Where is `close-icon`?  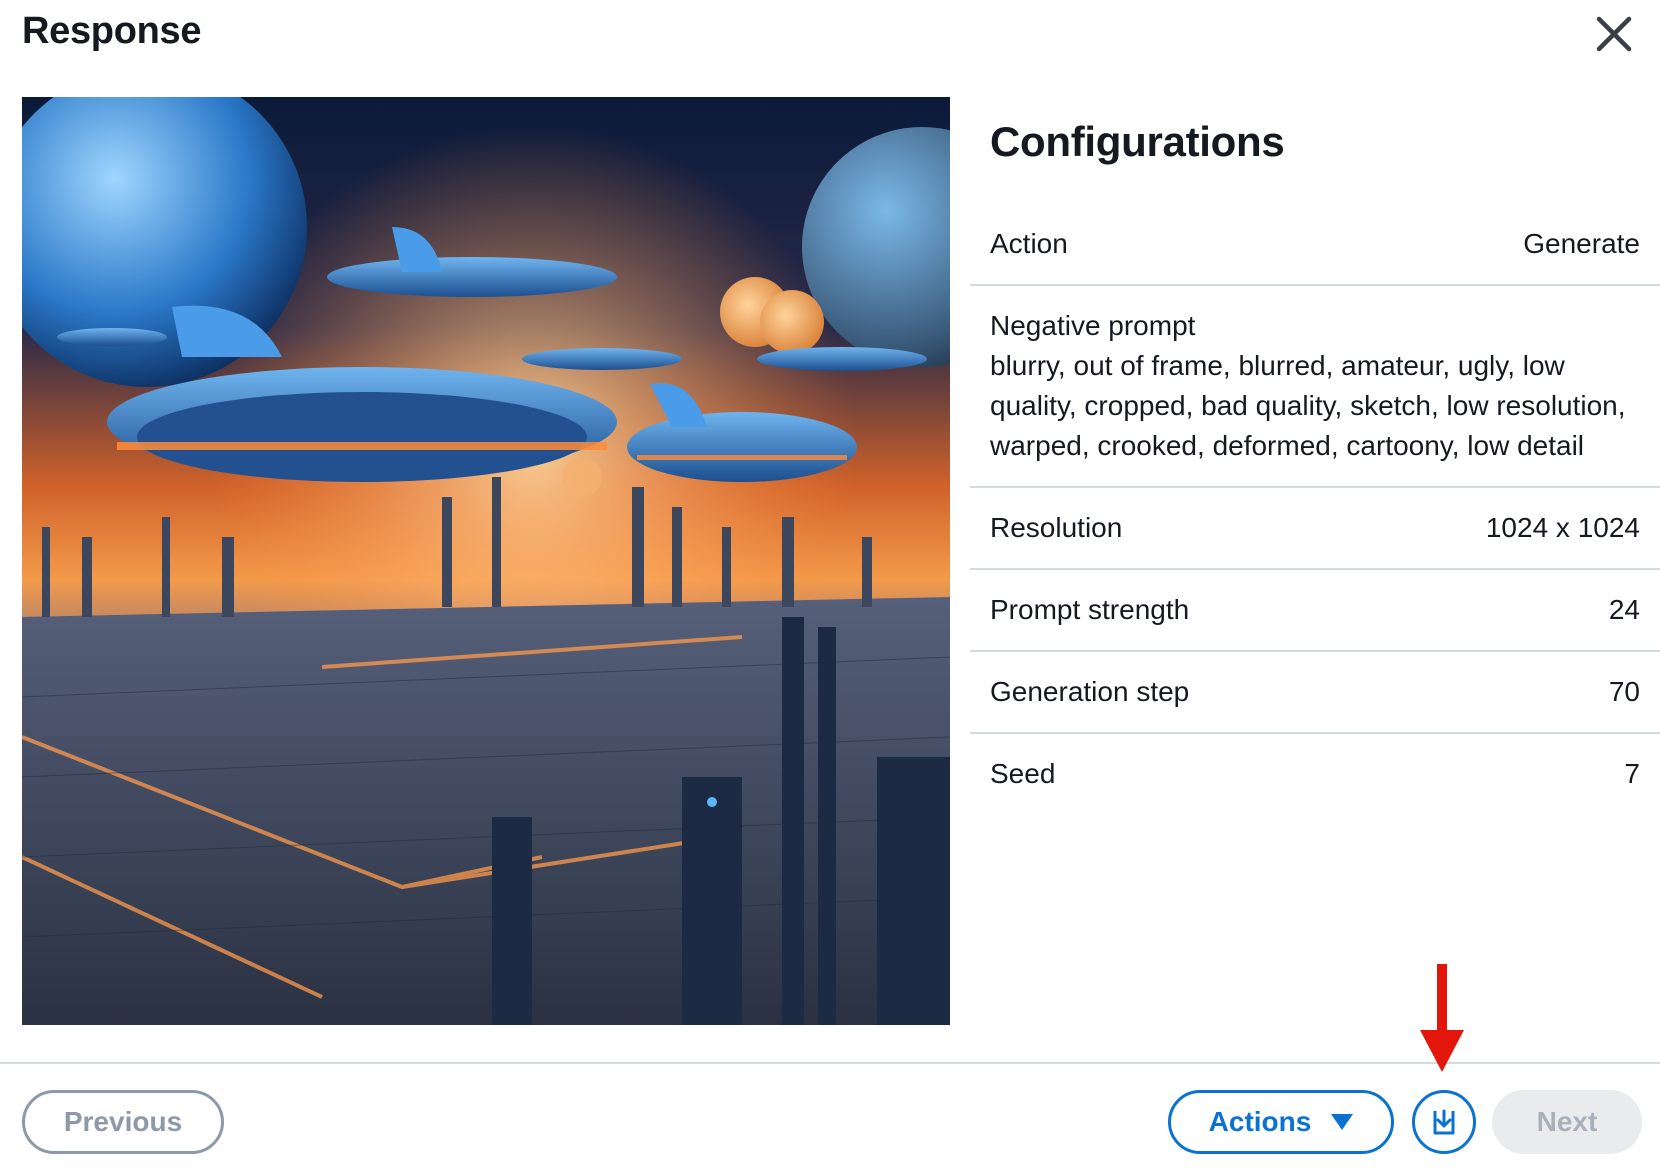
close-icon is located at coordinates (1614, 34).